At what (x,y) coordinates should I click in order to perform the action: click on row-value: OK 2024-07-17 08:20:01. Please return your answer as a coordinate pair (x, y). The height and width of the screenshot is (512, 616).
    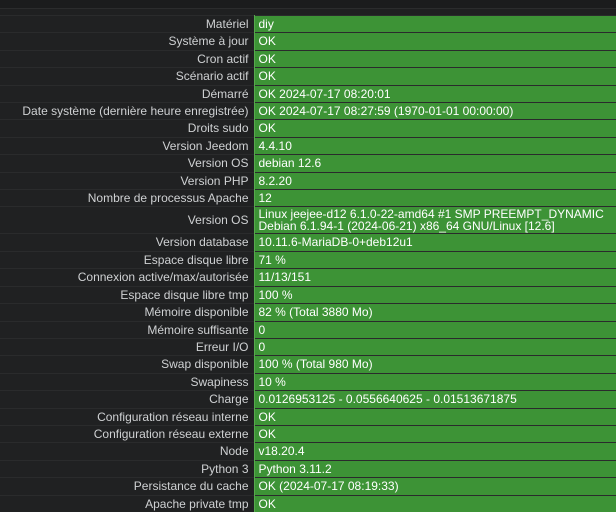
    Looking at the image, I should click on (434, 94).